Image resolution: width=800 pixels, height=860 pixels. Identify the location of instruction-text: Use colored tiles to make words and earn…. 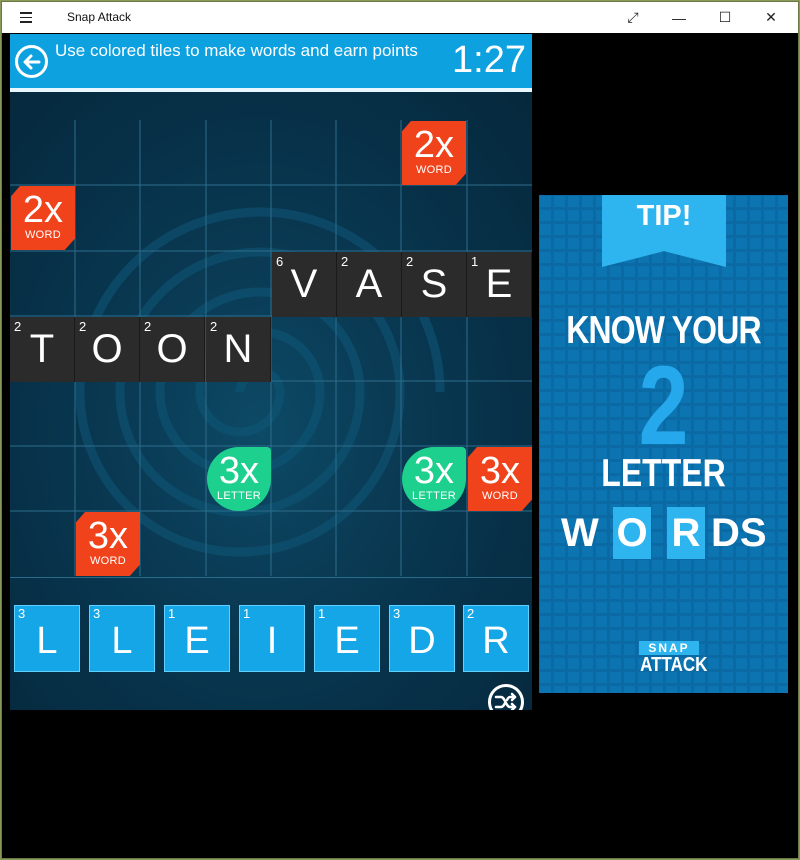
(236, 50).